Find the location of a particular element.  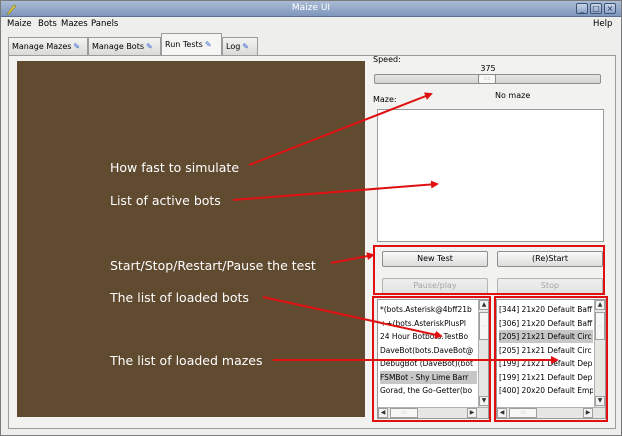

list-item: Gorad, the Go-Getter(bo is located at coordinates (428, 390).